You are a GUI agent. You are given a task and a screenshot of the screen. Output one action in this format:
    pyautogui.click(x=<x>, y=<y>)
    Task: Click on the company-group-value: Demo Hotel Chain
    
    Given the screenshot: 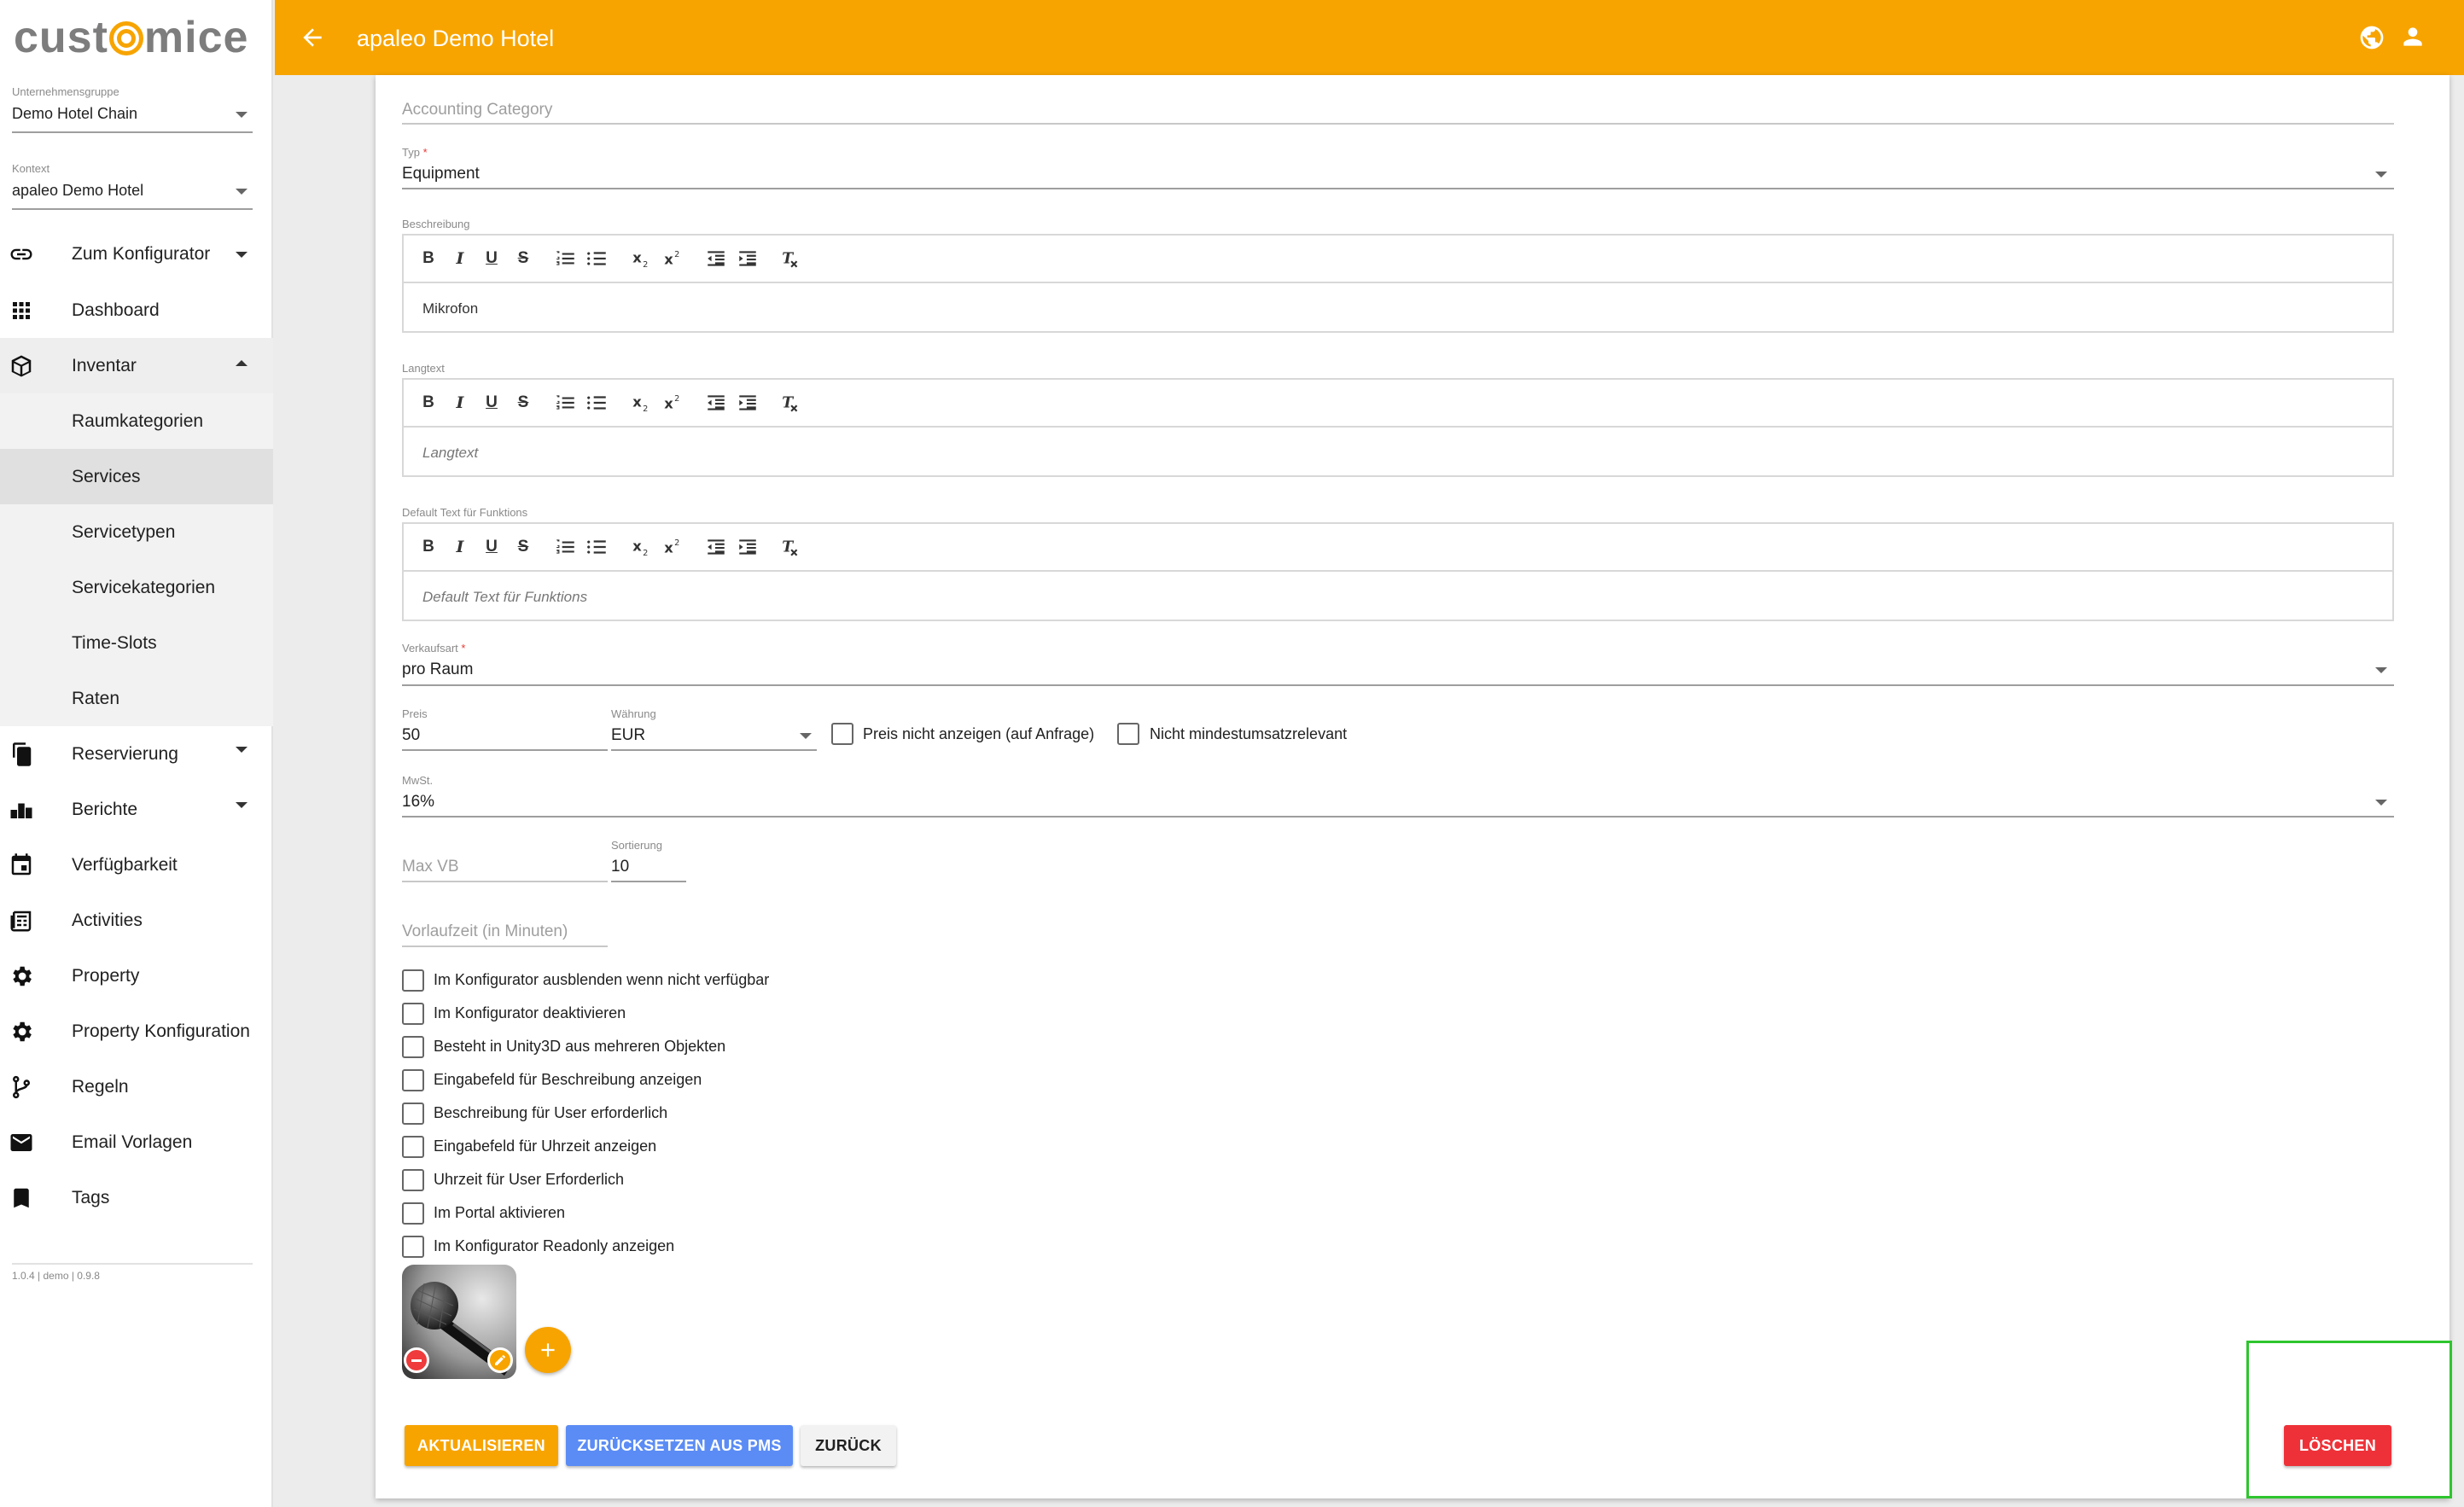 What is the action you would take?
    pyautogui.click(x=132, y=119)
    